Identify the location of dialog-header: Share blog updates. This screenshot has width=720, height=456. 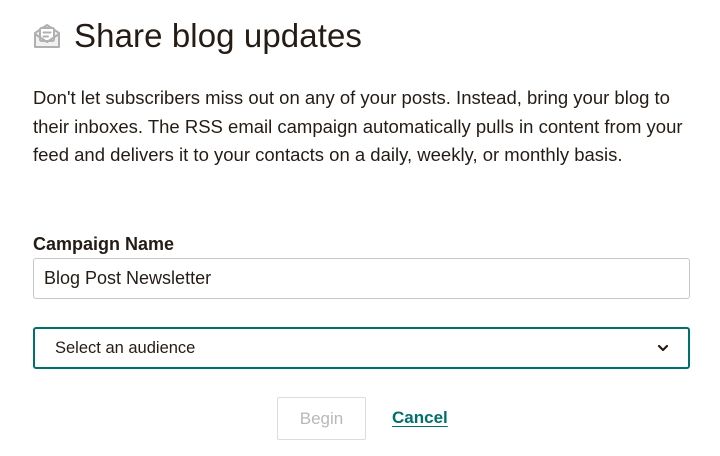
(197, 36).